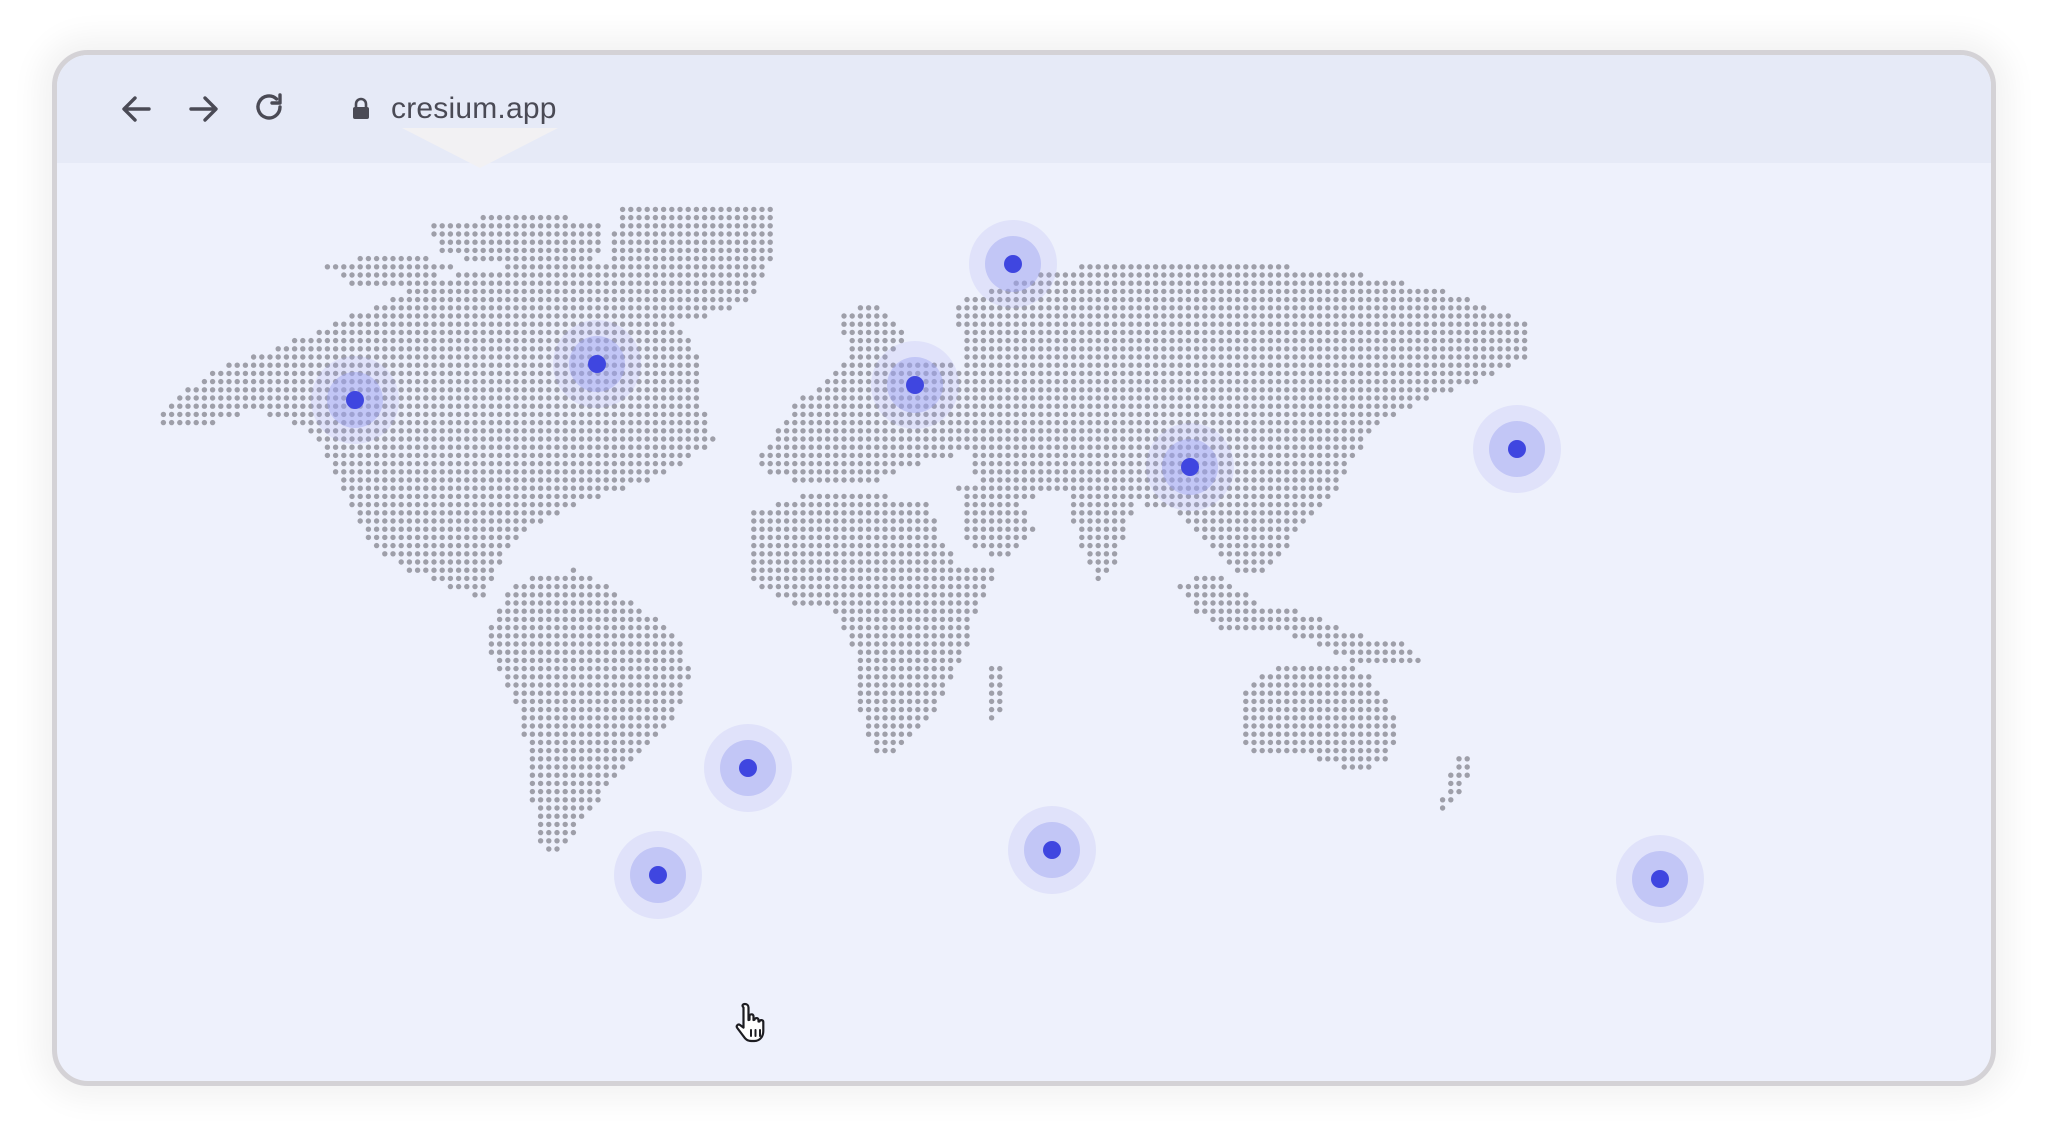 The width and height of the screenshot is (2048, 1144). Describe the element at coordinates (269, 109) in the screenshot. I see `reload-button` at that location.